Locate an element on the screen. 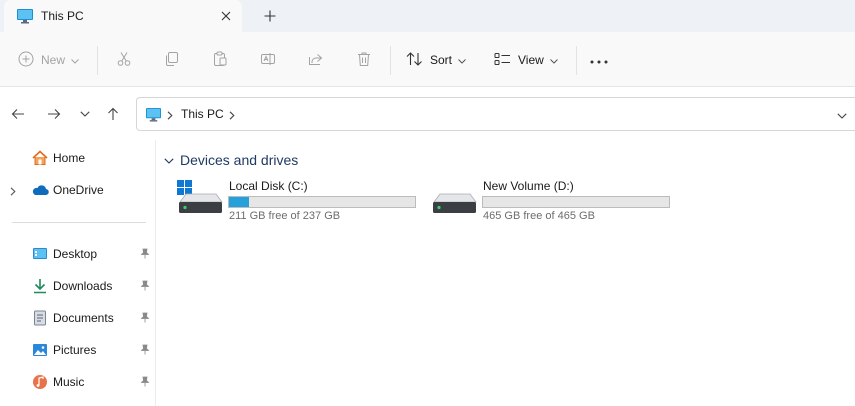 The width and height of the screenshot is (855, 406). delete-button is located at coordinates (364, 60).